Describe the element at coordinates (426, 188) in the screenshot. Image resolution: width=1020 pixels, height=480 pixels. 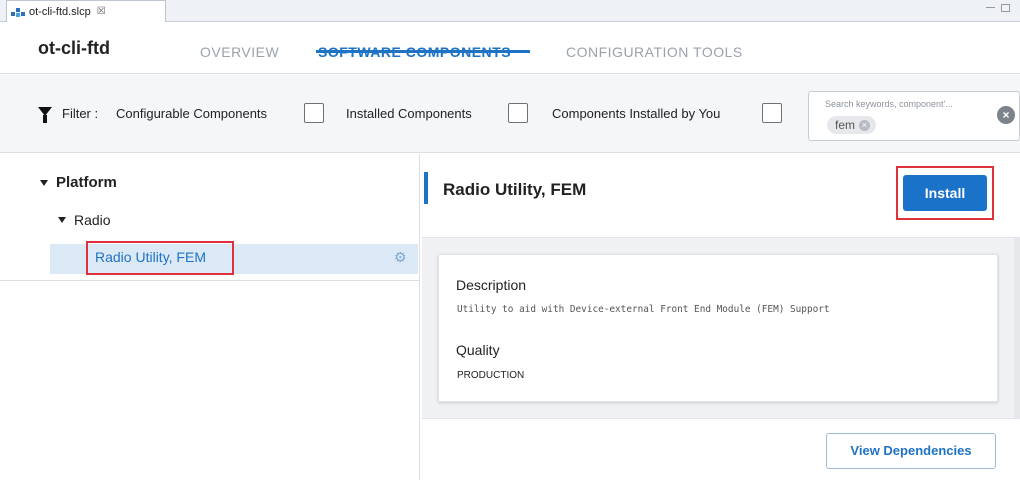
I see `title-accent-bar` at that location.